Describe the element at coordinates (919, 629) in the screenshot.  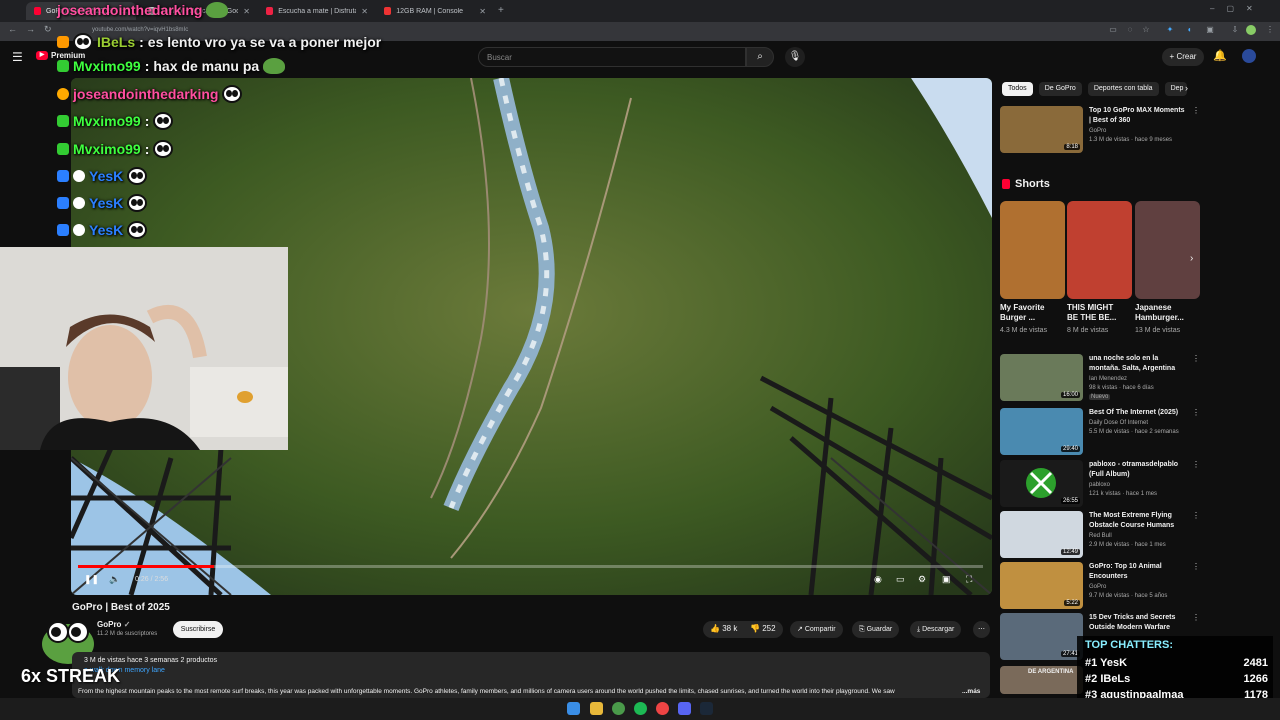
I see `download-icon: ⤓` at that location.